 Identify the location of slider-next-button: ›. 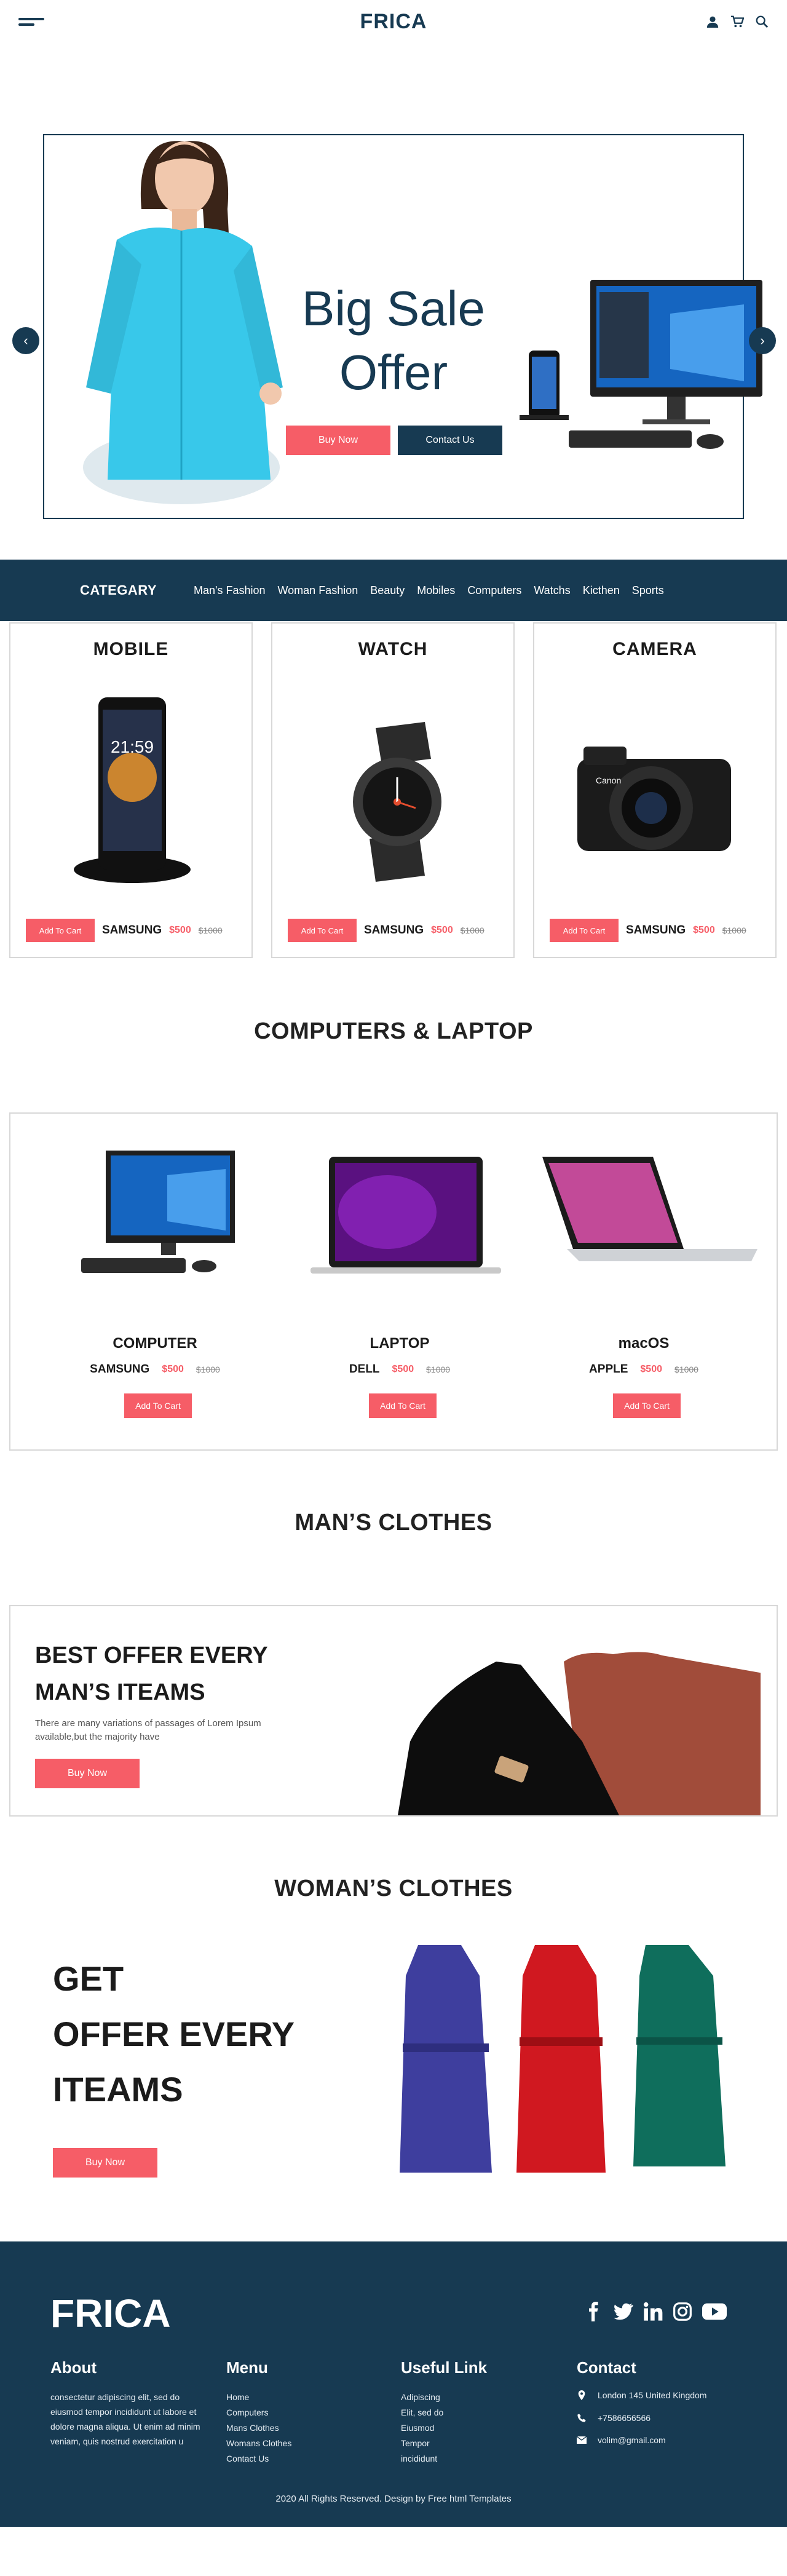
(762, 340).